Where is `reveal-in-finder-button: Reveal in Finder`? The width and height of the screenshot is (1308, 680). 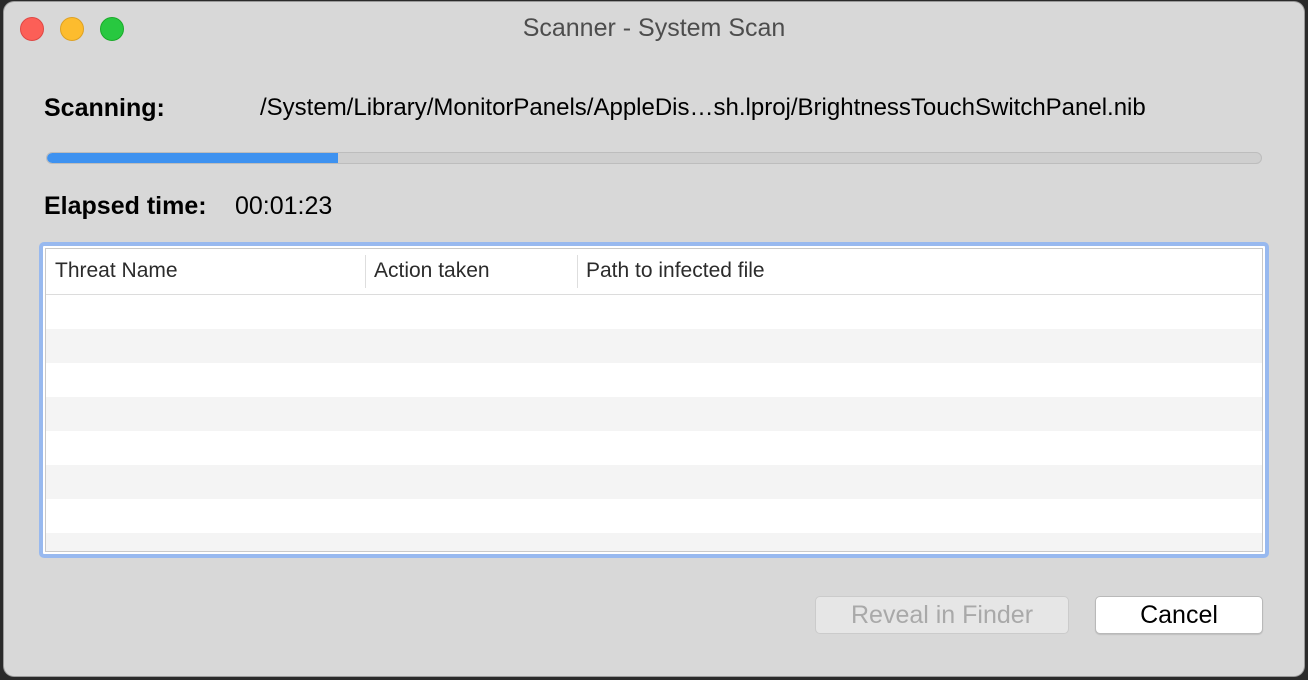 reveal-in-finder-button: Reveal in Finder is located at coordinates (942, 615).